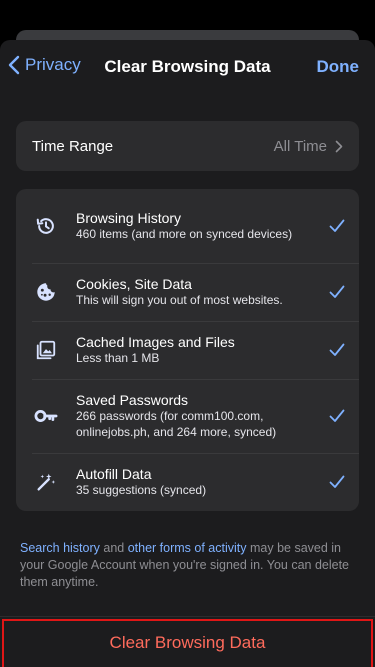 Image resolution: width=375 pixels, height=667 pixels. I want to click on list-item-autofill-data: Autofill Data 35 suggestions (synced), so click(187, 482).